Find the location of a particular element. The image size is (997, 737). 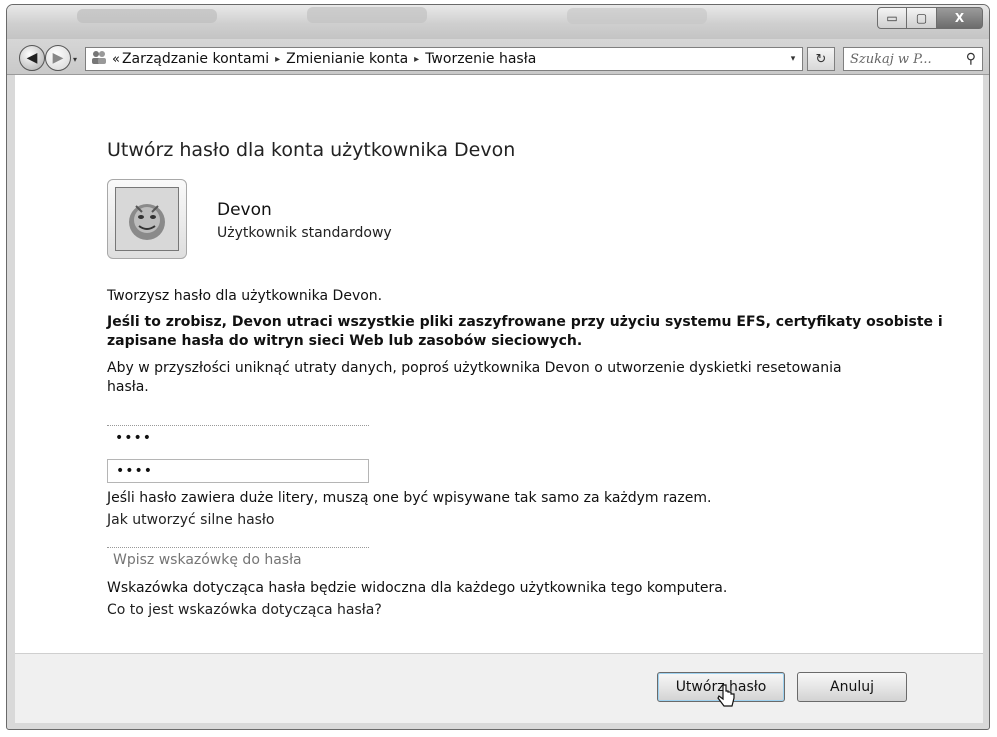

intro-text: Tworzysz hasło dla użytkownika Devon. is located at coordinates (245, 296).